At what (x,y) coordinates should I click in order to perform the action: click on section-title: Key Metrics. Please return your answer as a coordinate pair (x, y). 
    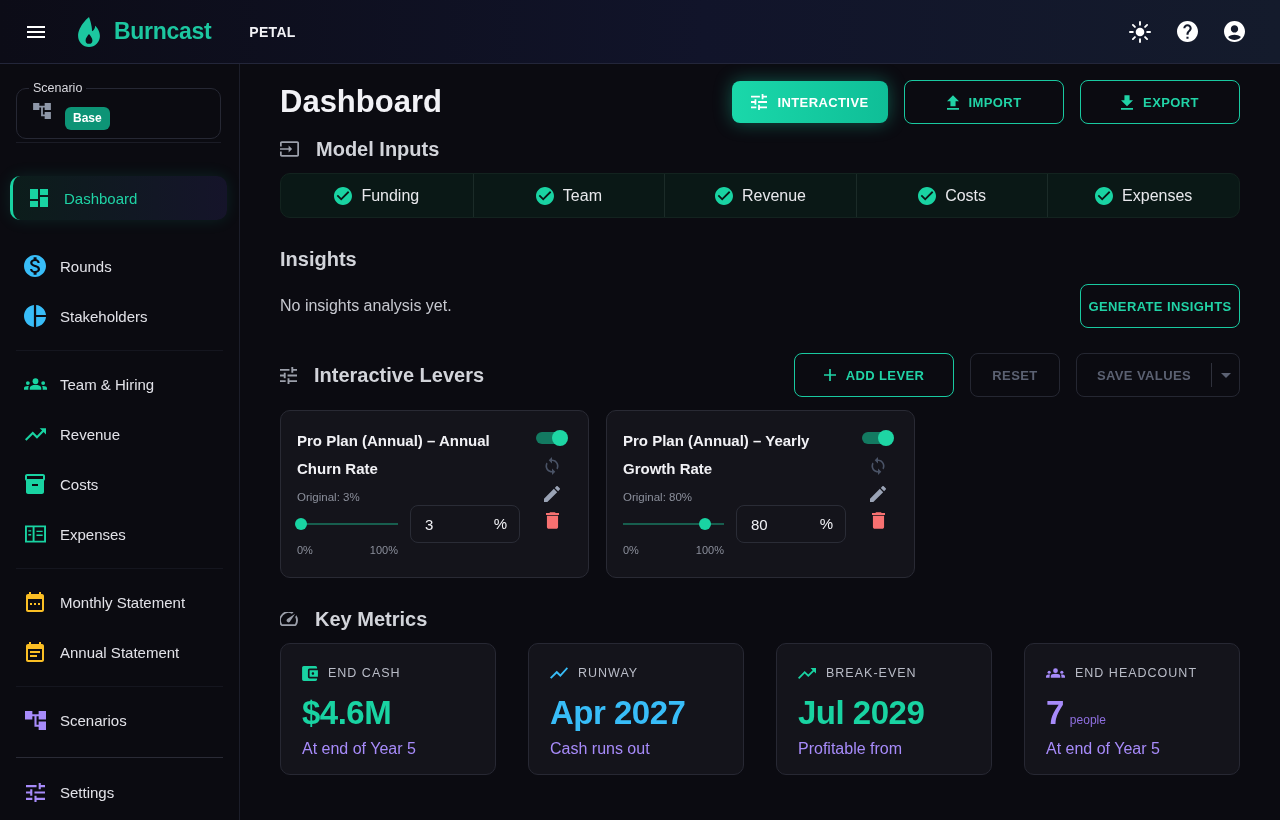
    Looking at the image, I should click on (371, 619).